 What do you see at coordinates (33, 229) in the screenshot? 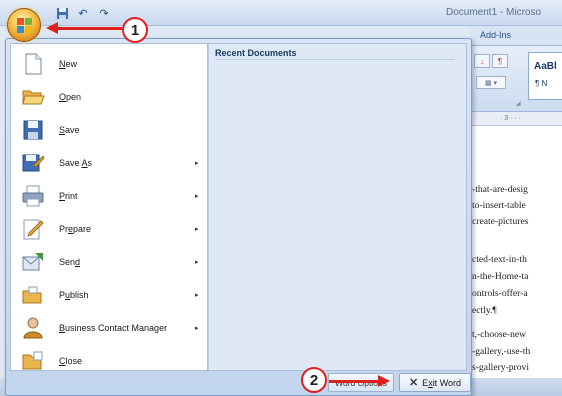
I see `prepare-icon` at bounding box center [33, 229].